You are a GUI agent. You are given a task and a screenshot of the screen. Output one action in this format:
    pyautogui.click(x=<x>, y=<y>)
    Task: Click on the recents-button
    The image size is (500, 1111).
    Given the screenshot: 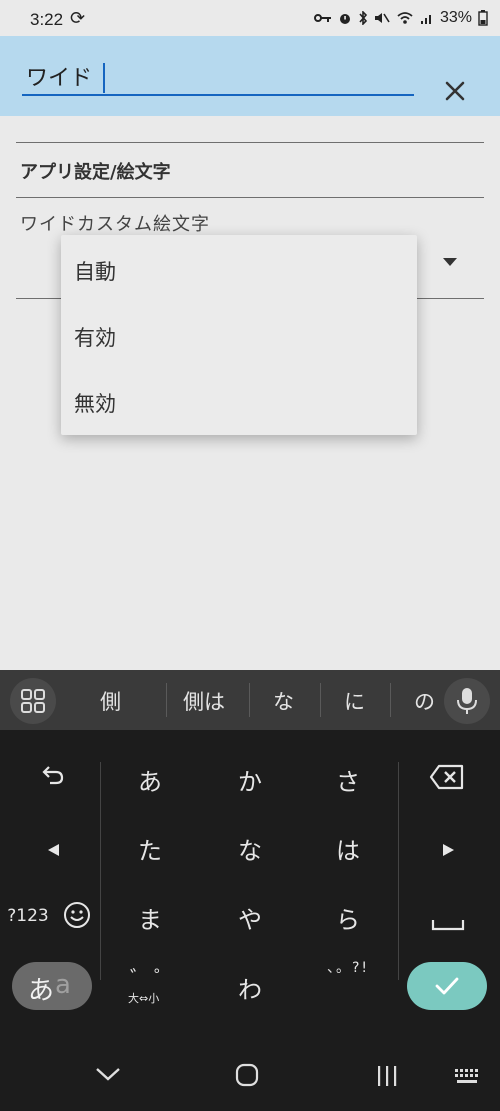 What is the action you would take?
    pyautogui.click(x=387, y=1078)
    